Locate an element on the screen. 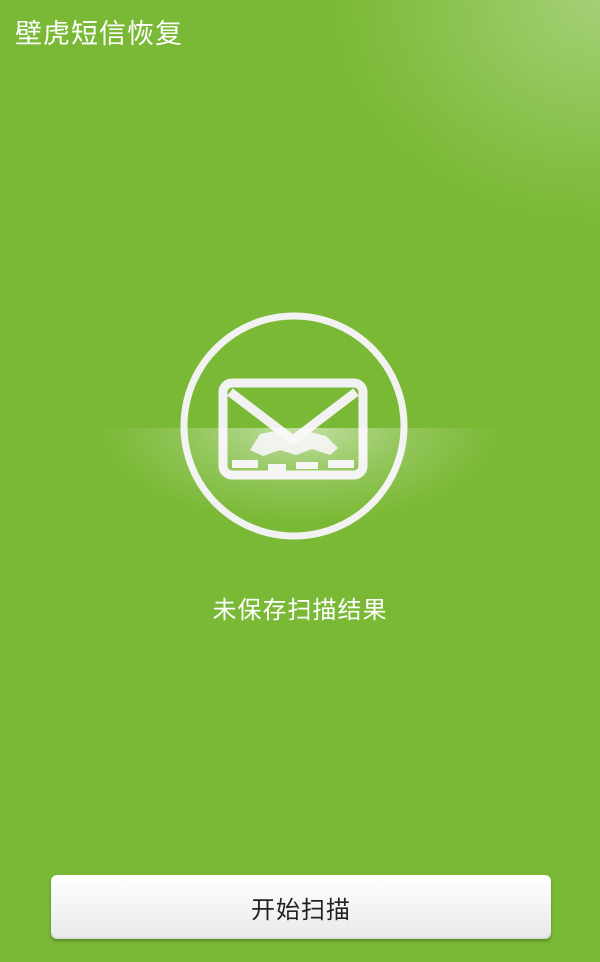 The height and width of the screenshot is (962, 600). start-scan-button: 开始扫描 is located at coordinates (301, 907).